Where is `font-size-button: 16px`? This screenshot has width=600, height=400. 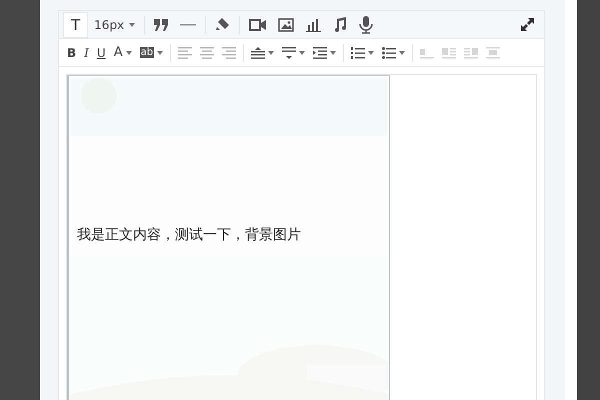
font-size-button: 16px is located at coordinates (115, 24).